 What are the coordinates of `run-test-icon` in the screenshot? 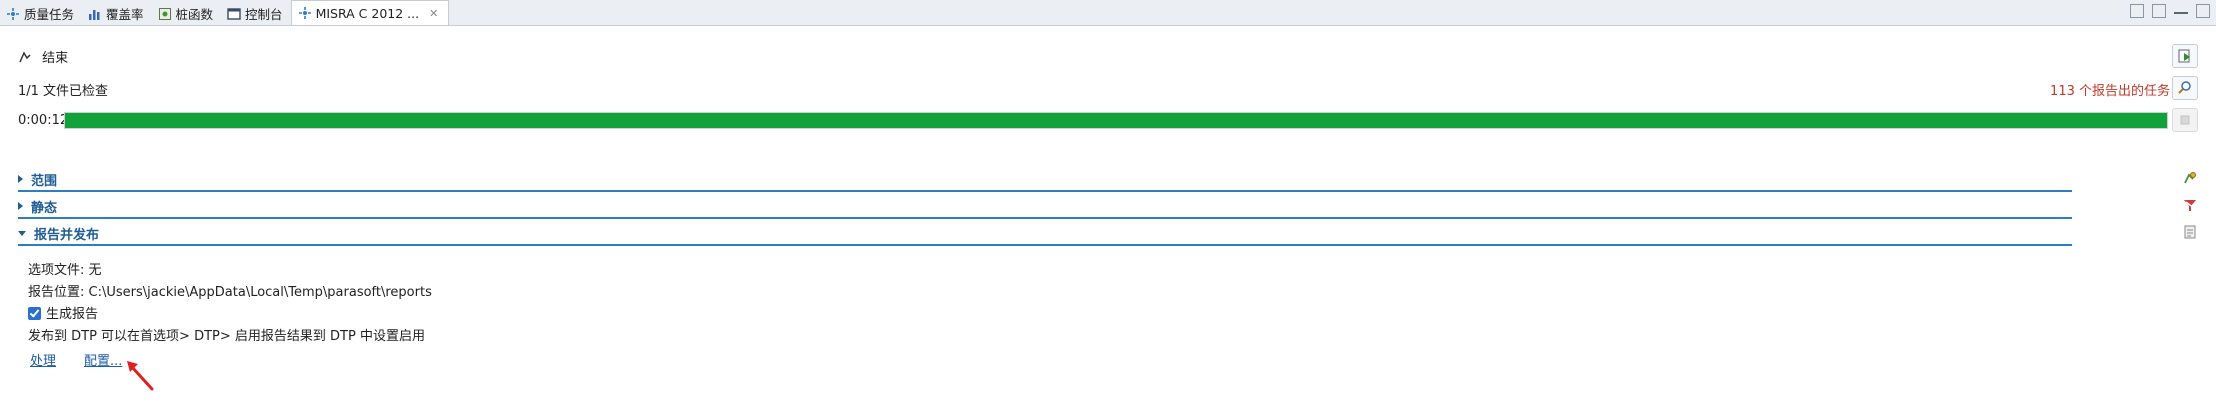 It's located at (2184, 56).